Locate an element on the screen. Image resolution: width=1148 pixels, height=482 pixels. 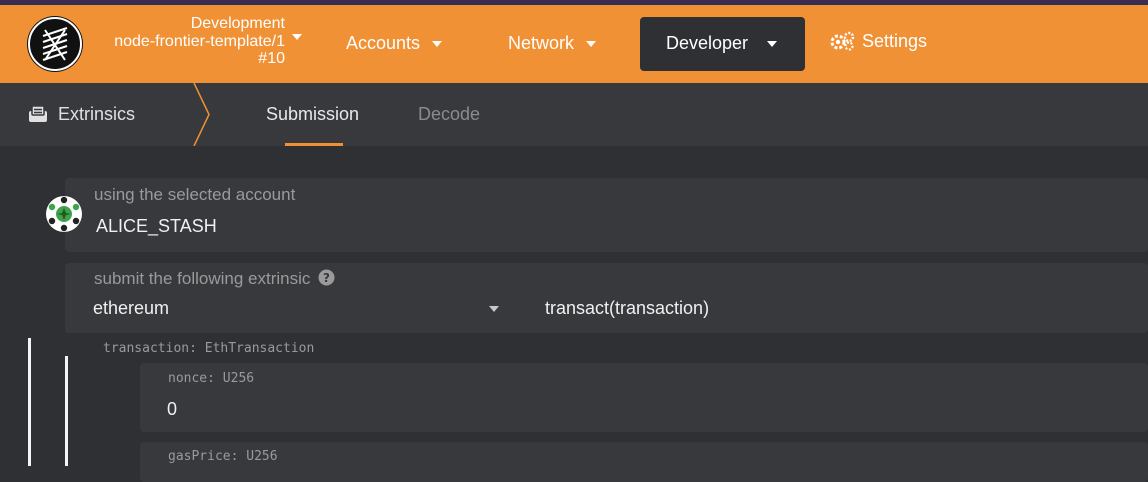
nonce-value: 0 is located at coordinates (172, 409).